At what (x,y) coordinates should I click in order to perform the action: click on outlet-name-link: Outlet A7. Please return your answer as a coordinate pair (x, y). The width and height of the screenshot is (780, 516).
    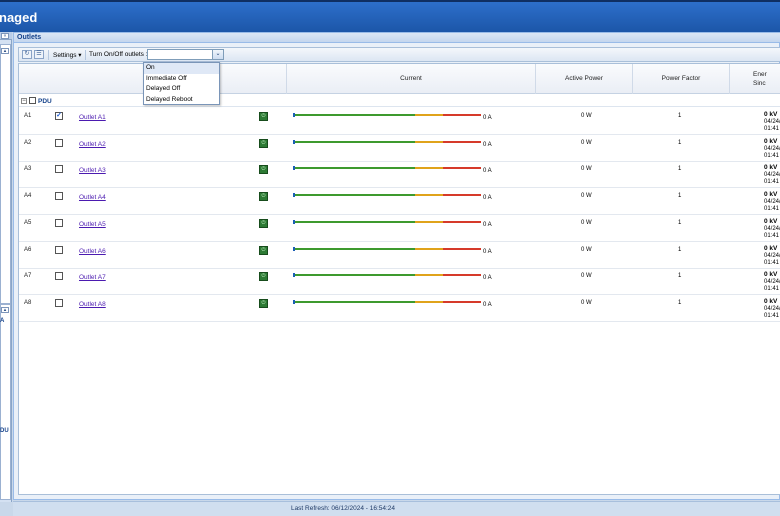
    Looking at the image, I should click on (92, 277).